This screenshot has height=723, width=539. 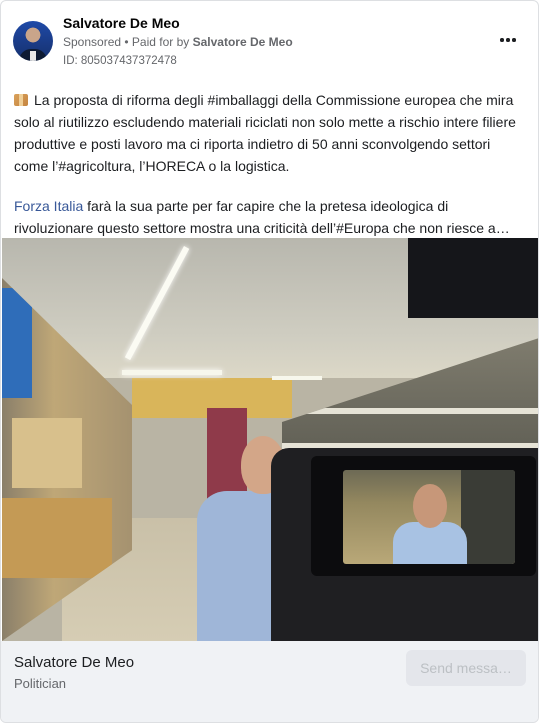 I want to click on avatar-shirt, so click(x=33, y=56).